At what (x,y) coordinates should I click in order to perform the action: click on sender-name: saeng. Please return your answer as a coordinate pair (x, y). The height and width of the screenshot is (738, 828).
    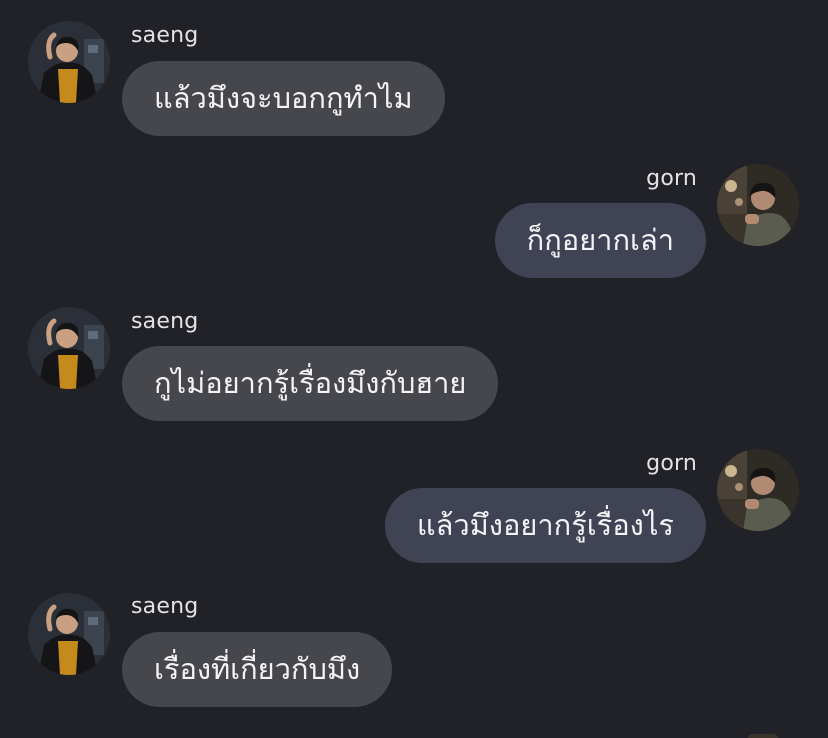
    Looking at the image, I should click on (165, 606).